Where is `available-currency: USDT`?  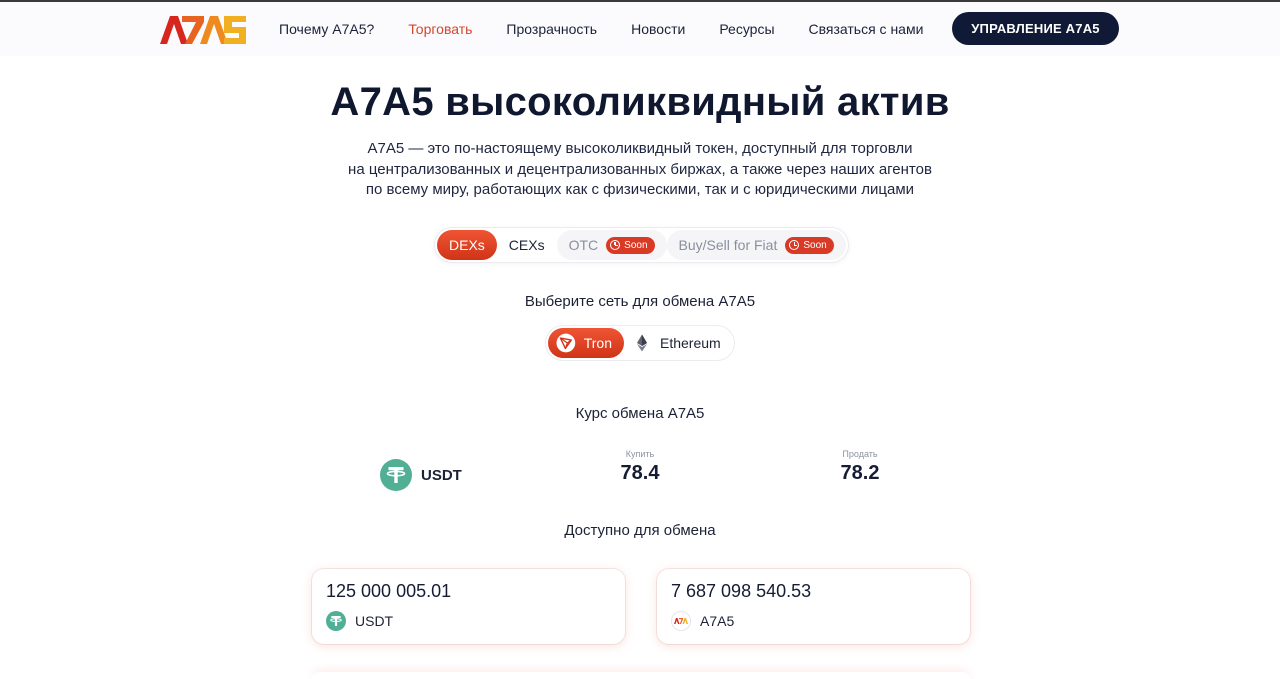
available-currency: USDT is located at coordinates (468, 621).